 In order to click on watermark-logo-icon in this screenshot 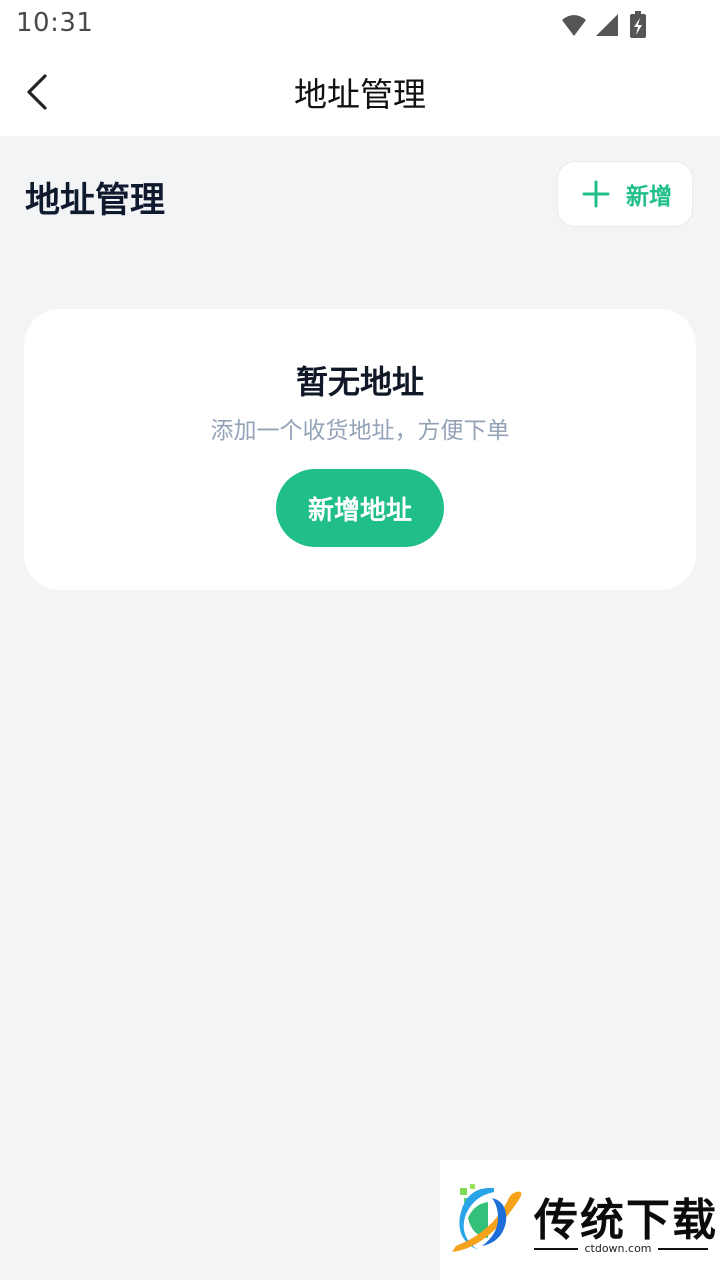, I will do `click(487, 1218)`.